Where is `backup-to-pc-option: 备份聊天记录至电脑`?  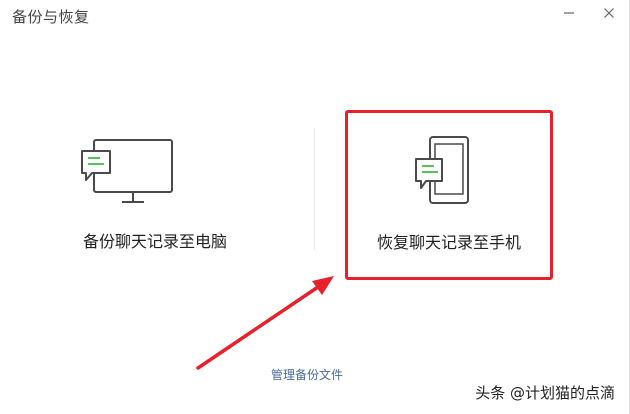 backup-to-pc-option: 备份聊天记录至电脑 is located at coordinates (155, 190).